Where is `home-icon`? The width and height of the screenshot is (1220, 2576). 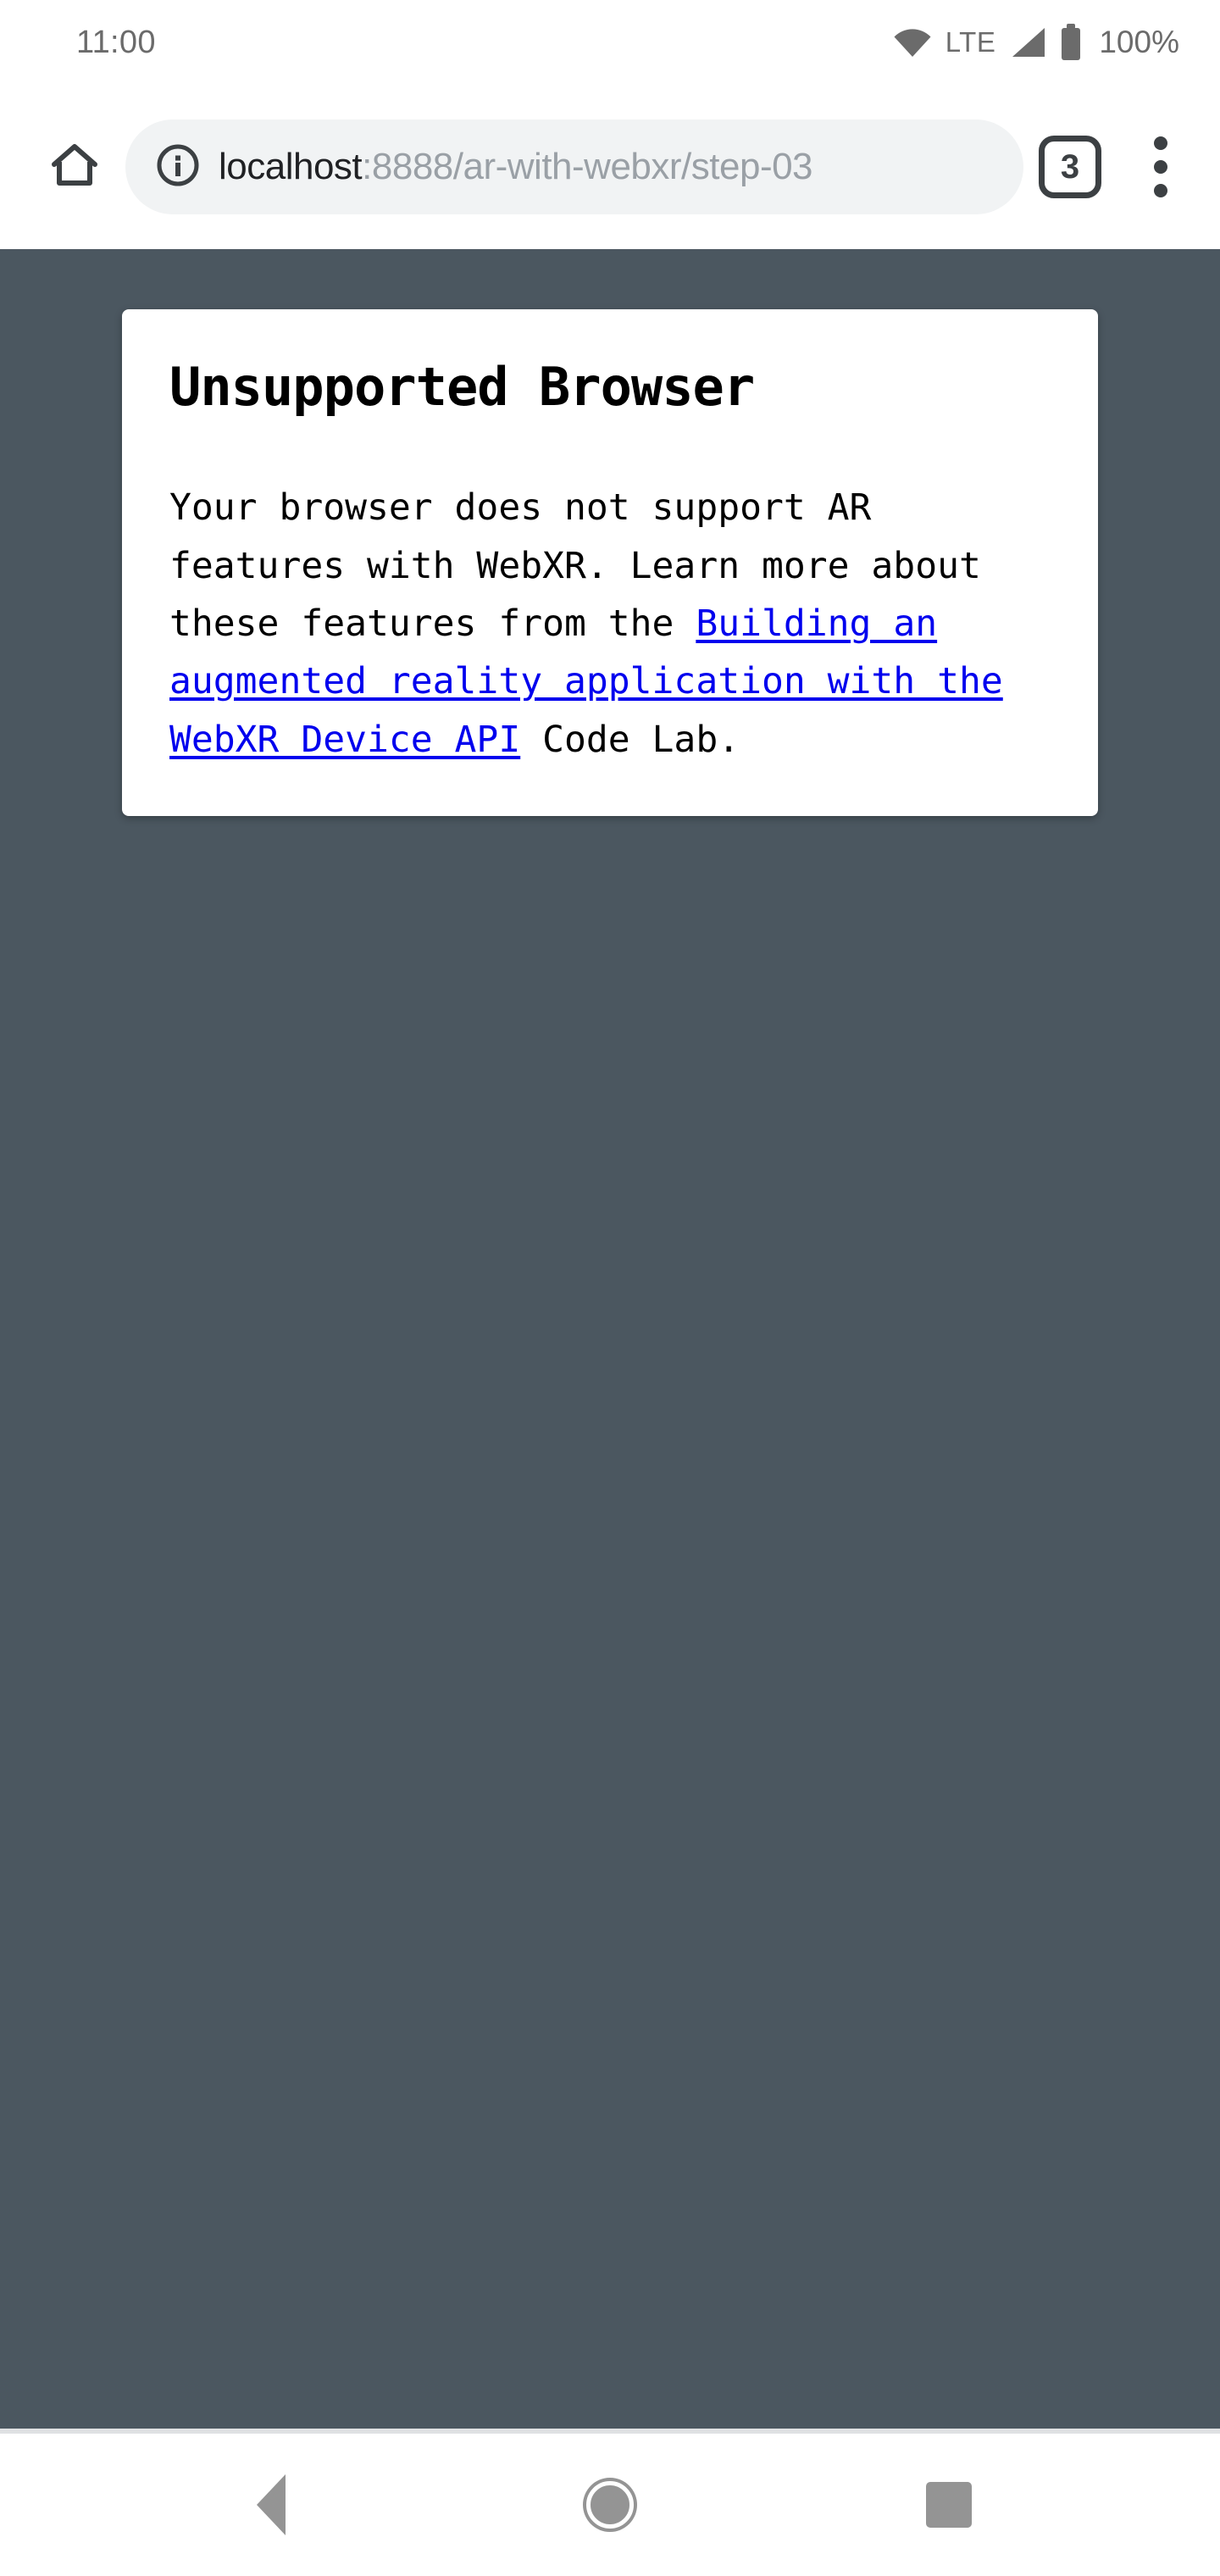 home-icon is located at coordinates (74, 167).